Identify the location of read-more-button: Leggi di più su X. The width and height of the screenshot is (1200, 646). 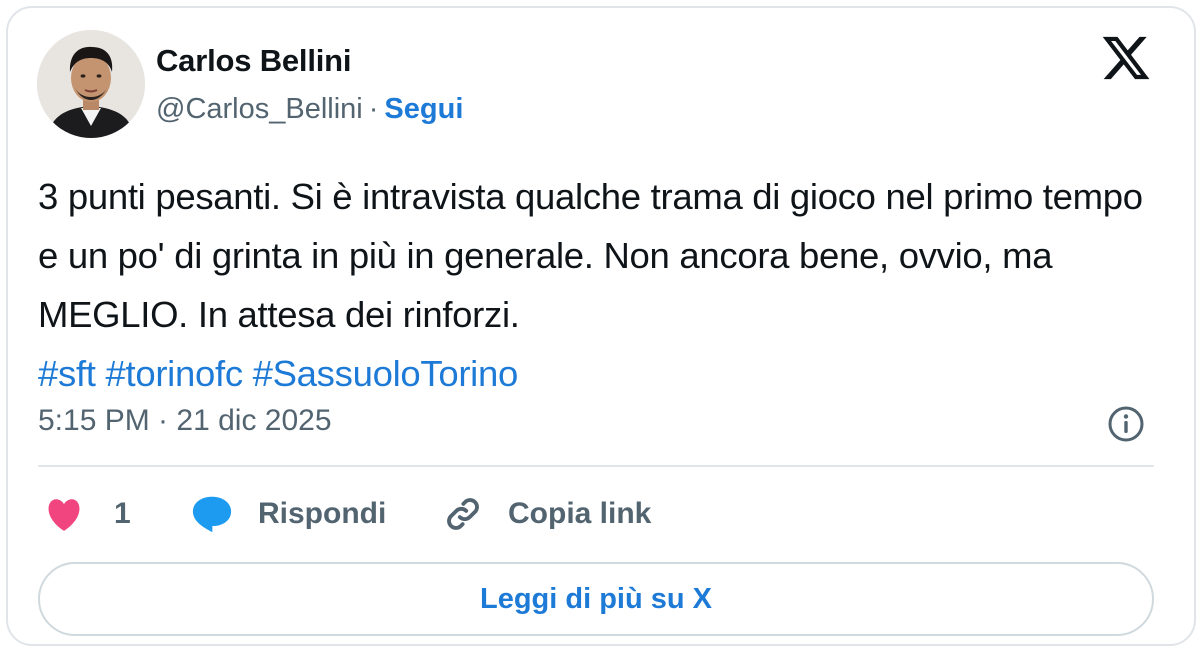
(596, 599).